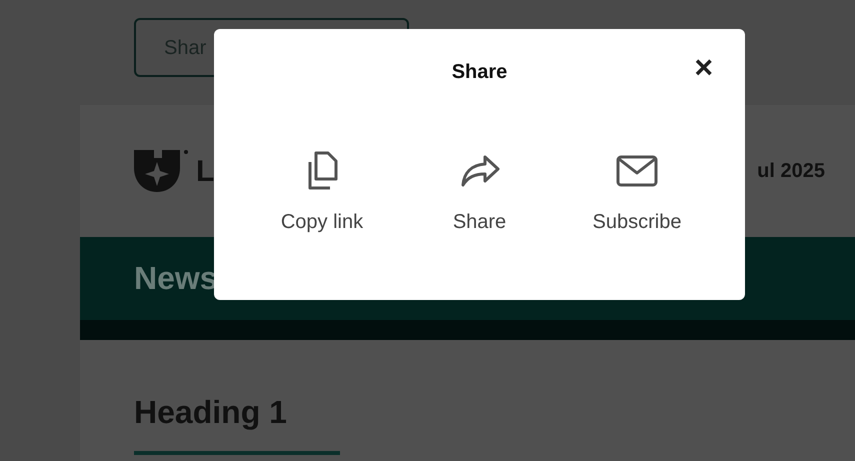 This screenshot has height=461, width=855. Describe the element at coordinates (479, 171) in the screenshot. I see `share-arrow-icon` at that location.